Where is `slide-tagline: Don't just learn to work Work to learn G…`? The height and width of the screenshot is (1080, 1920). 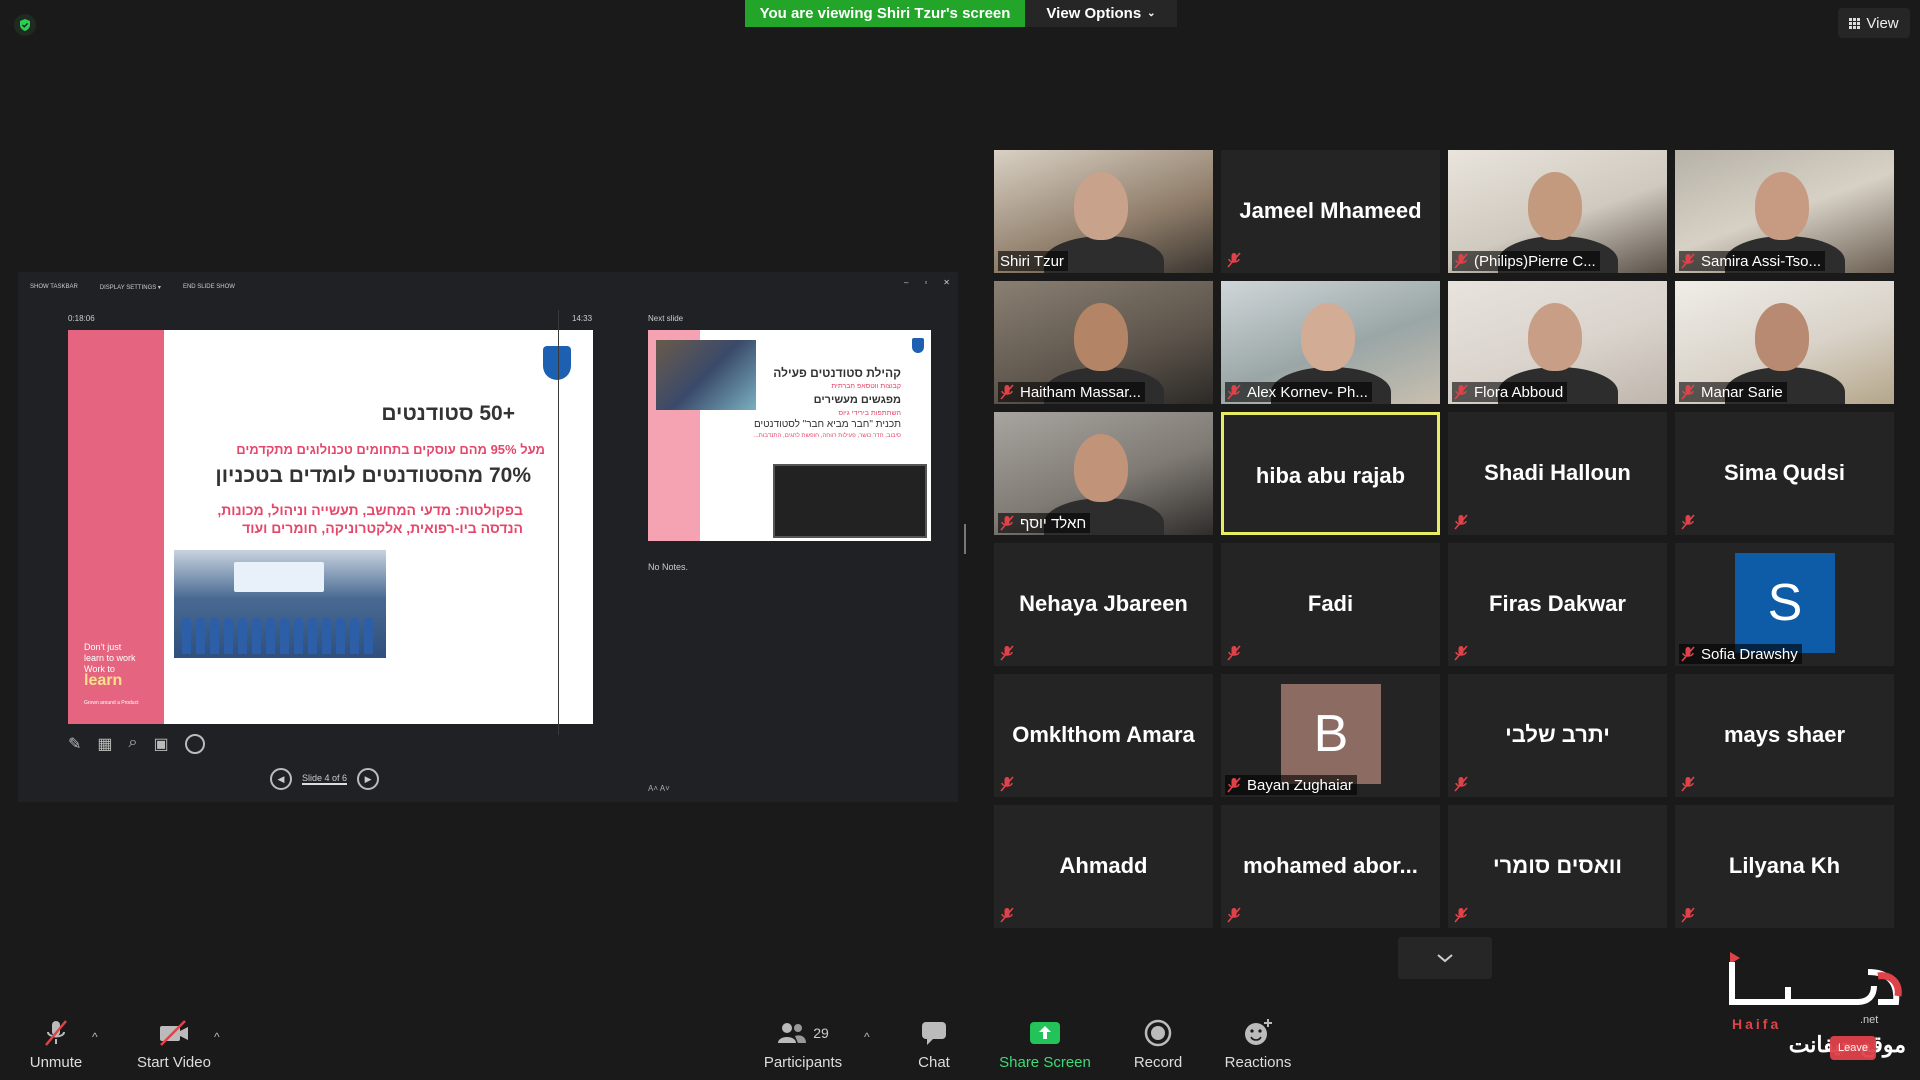 slide-tagline: Don't just learn to work Work to learn G… is located at coordinates (111, 674).